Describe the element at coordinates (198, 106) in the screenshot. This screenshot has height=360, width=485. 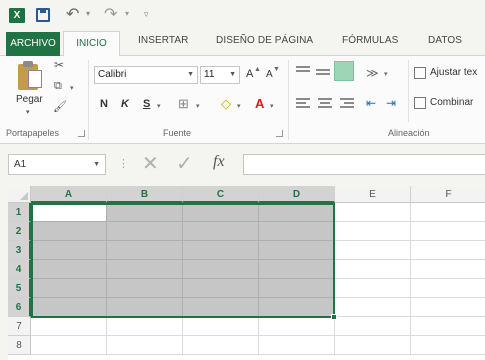
I see `borders-dropdown-icon: ▾` at that location.